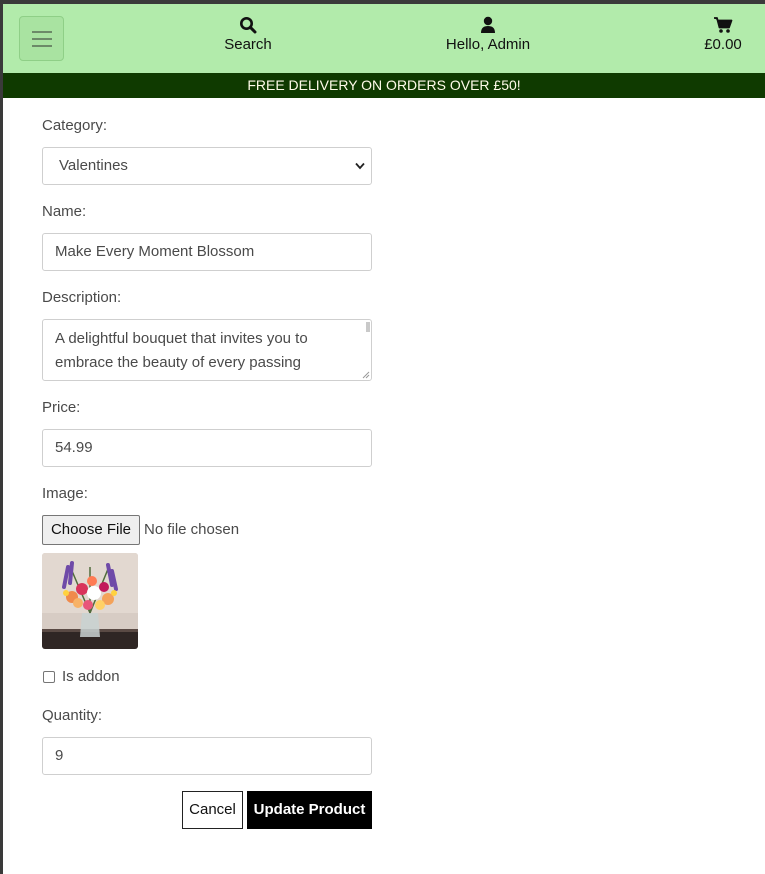 This screenshot has width=765, height=874. Describe the element at coordinates (91, 676) in the screenshot. I see `addon-label: Is addon` at that location.